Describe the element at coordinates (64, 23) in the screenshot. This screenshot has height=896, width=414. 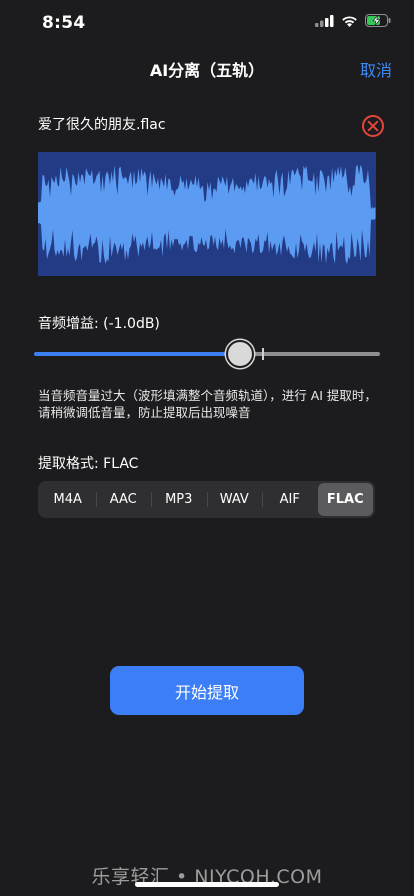
I see `status-time: 8:54` at that location.